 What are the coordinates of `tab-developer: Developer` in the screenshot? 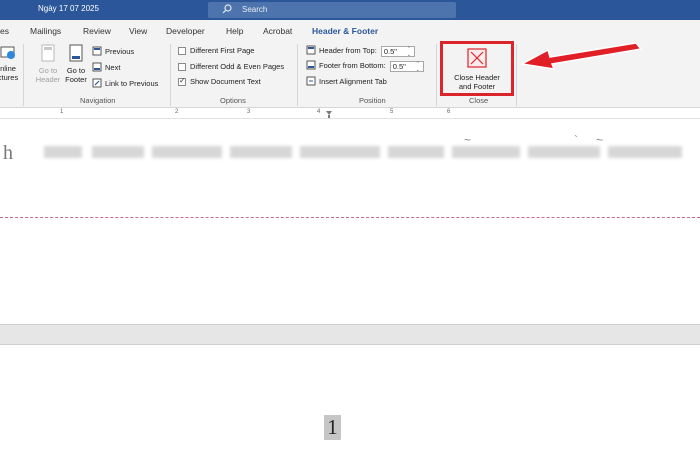 It's located at (185, 31).